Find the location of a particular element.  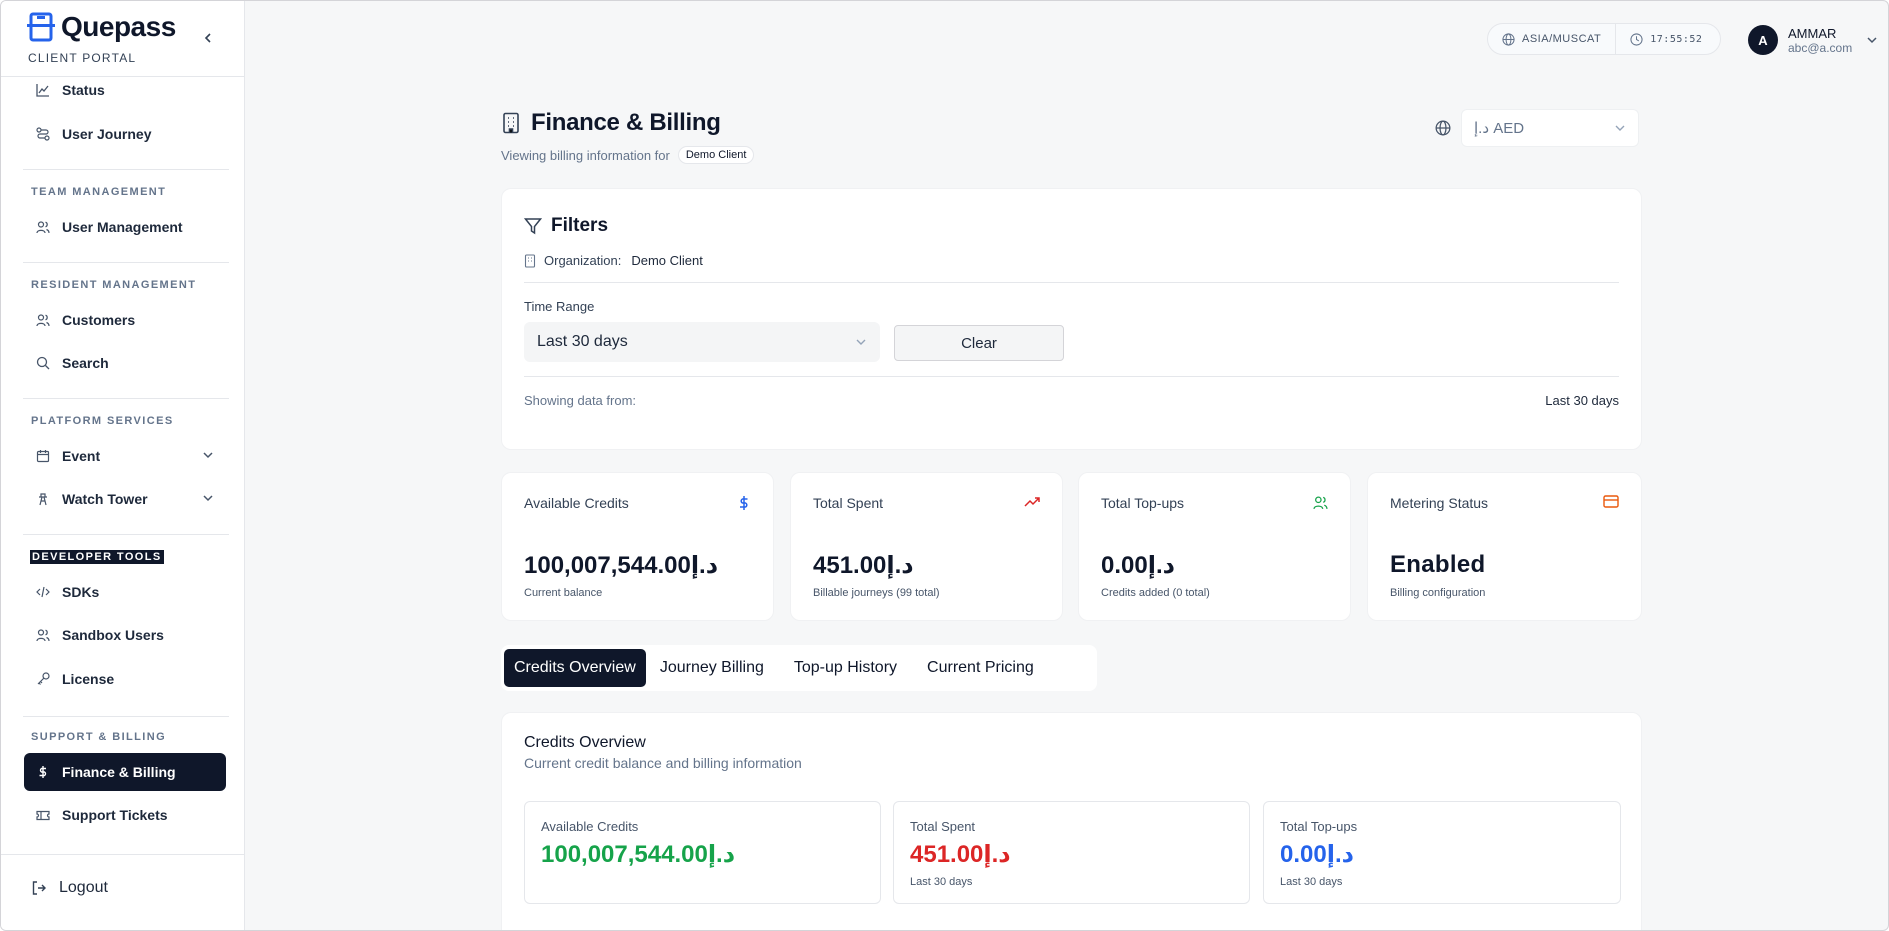

ticket-icon is located at coordinates (43, 815).